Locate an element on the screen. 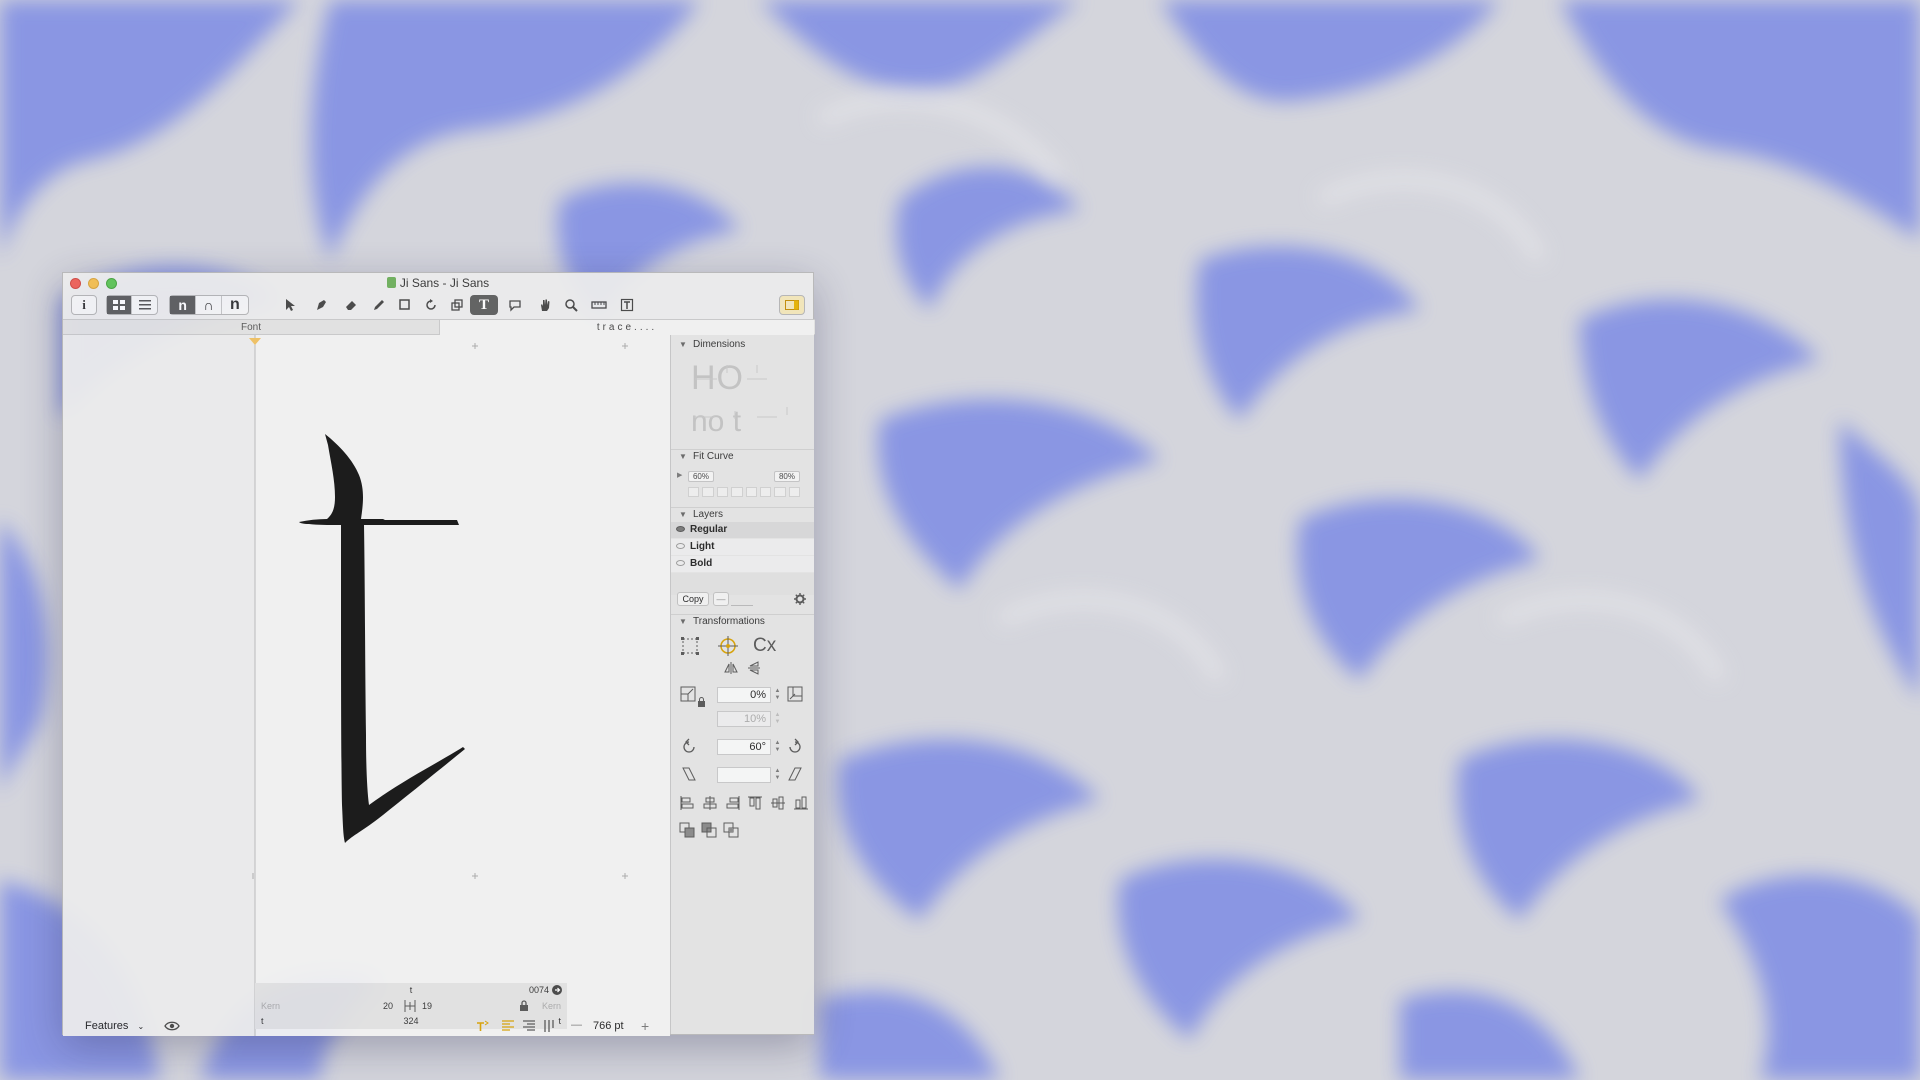 The image size is (1920, 1080). info-button: i is located at coordinates (84, 305).